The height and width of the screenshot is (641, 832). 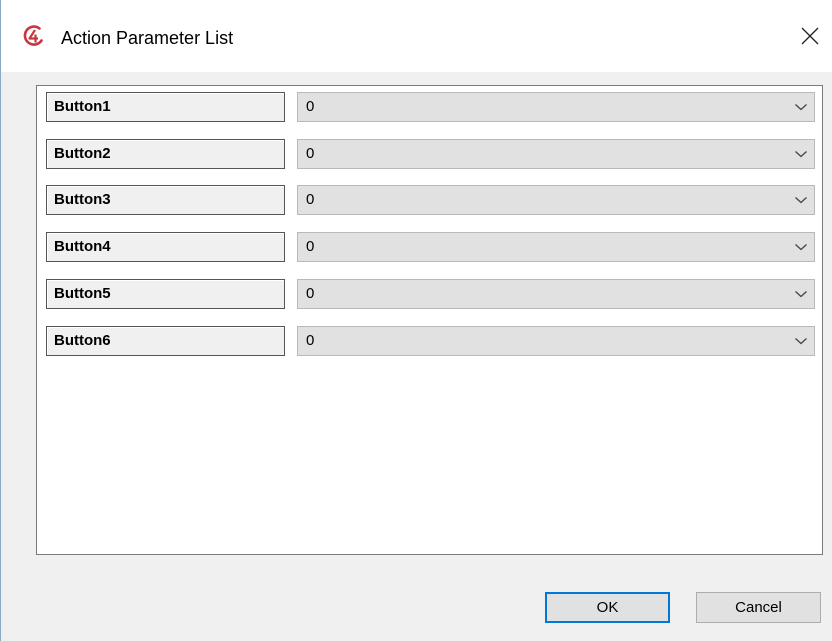 What do you see at coordinates (82, 293) in the screenshot?
I see `parameter-label: Button5` at bounding box center [82, 293].